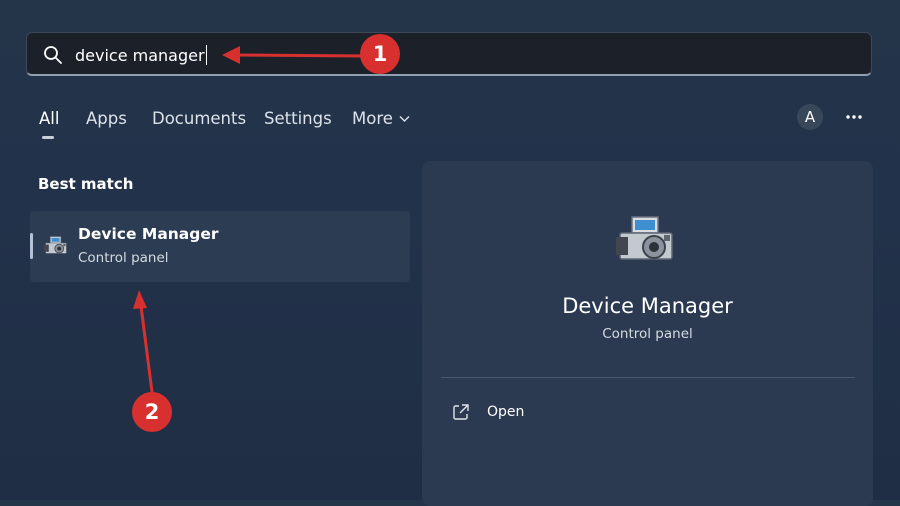 The height and width of the screenshot is (506, 900). Describe the element at coordinates (372, 118) in the screenshot. I see `tab-more-label: More` at that location.